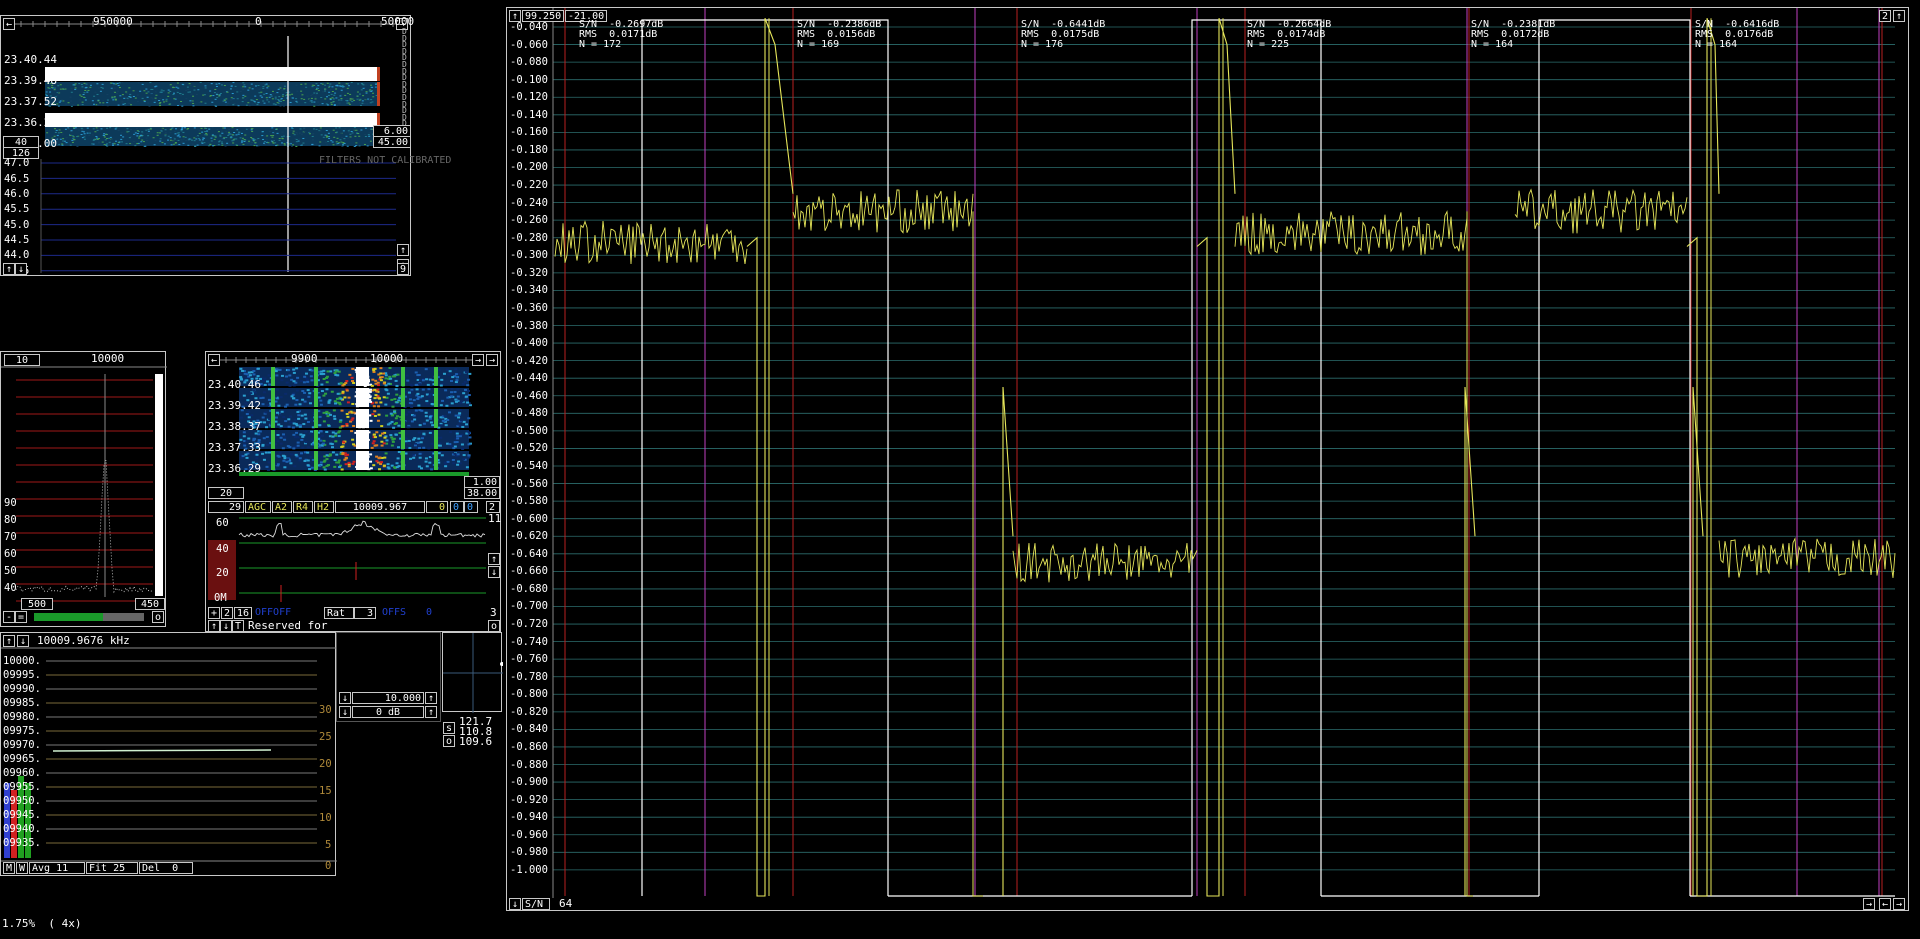 Image resolution: width=1920 pixels, height=939 pixels. What do you see at coordinates (227, 613) in the screenshot?
I see `ctrl-num-1: 2` at bounding box center [227, 613].